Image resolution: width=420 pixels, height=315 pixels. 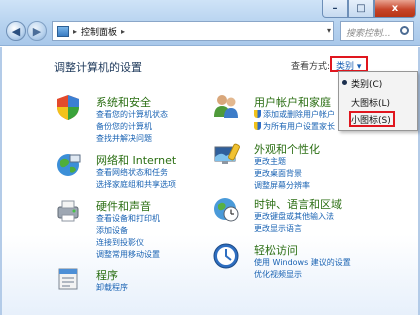 I want to click on category-title: 轻松访问, so click(x=276, y=250).